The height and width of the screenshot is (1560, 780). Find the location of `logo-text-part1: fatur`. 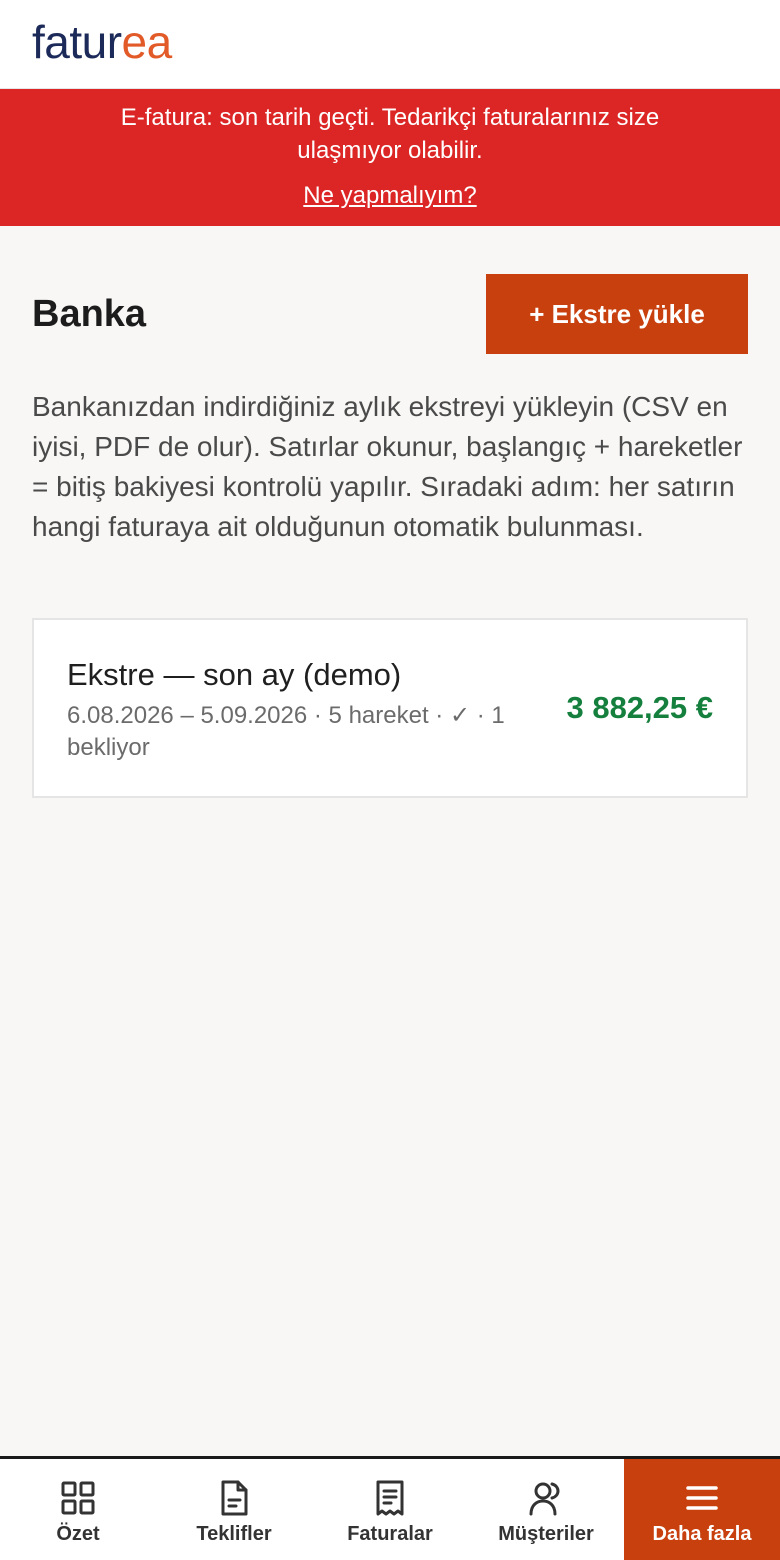

logo-text-part1: fatur is located at coordinates (77, 42).